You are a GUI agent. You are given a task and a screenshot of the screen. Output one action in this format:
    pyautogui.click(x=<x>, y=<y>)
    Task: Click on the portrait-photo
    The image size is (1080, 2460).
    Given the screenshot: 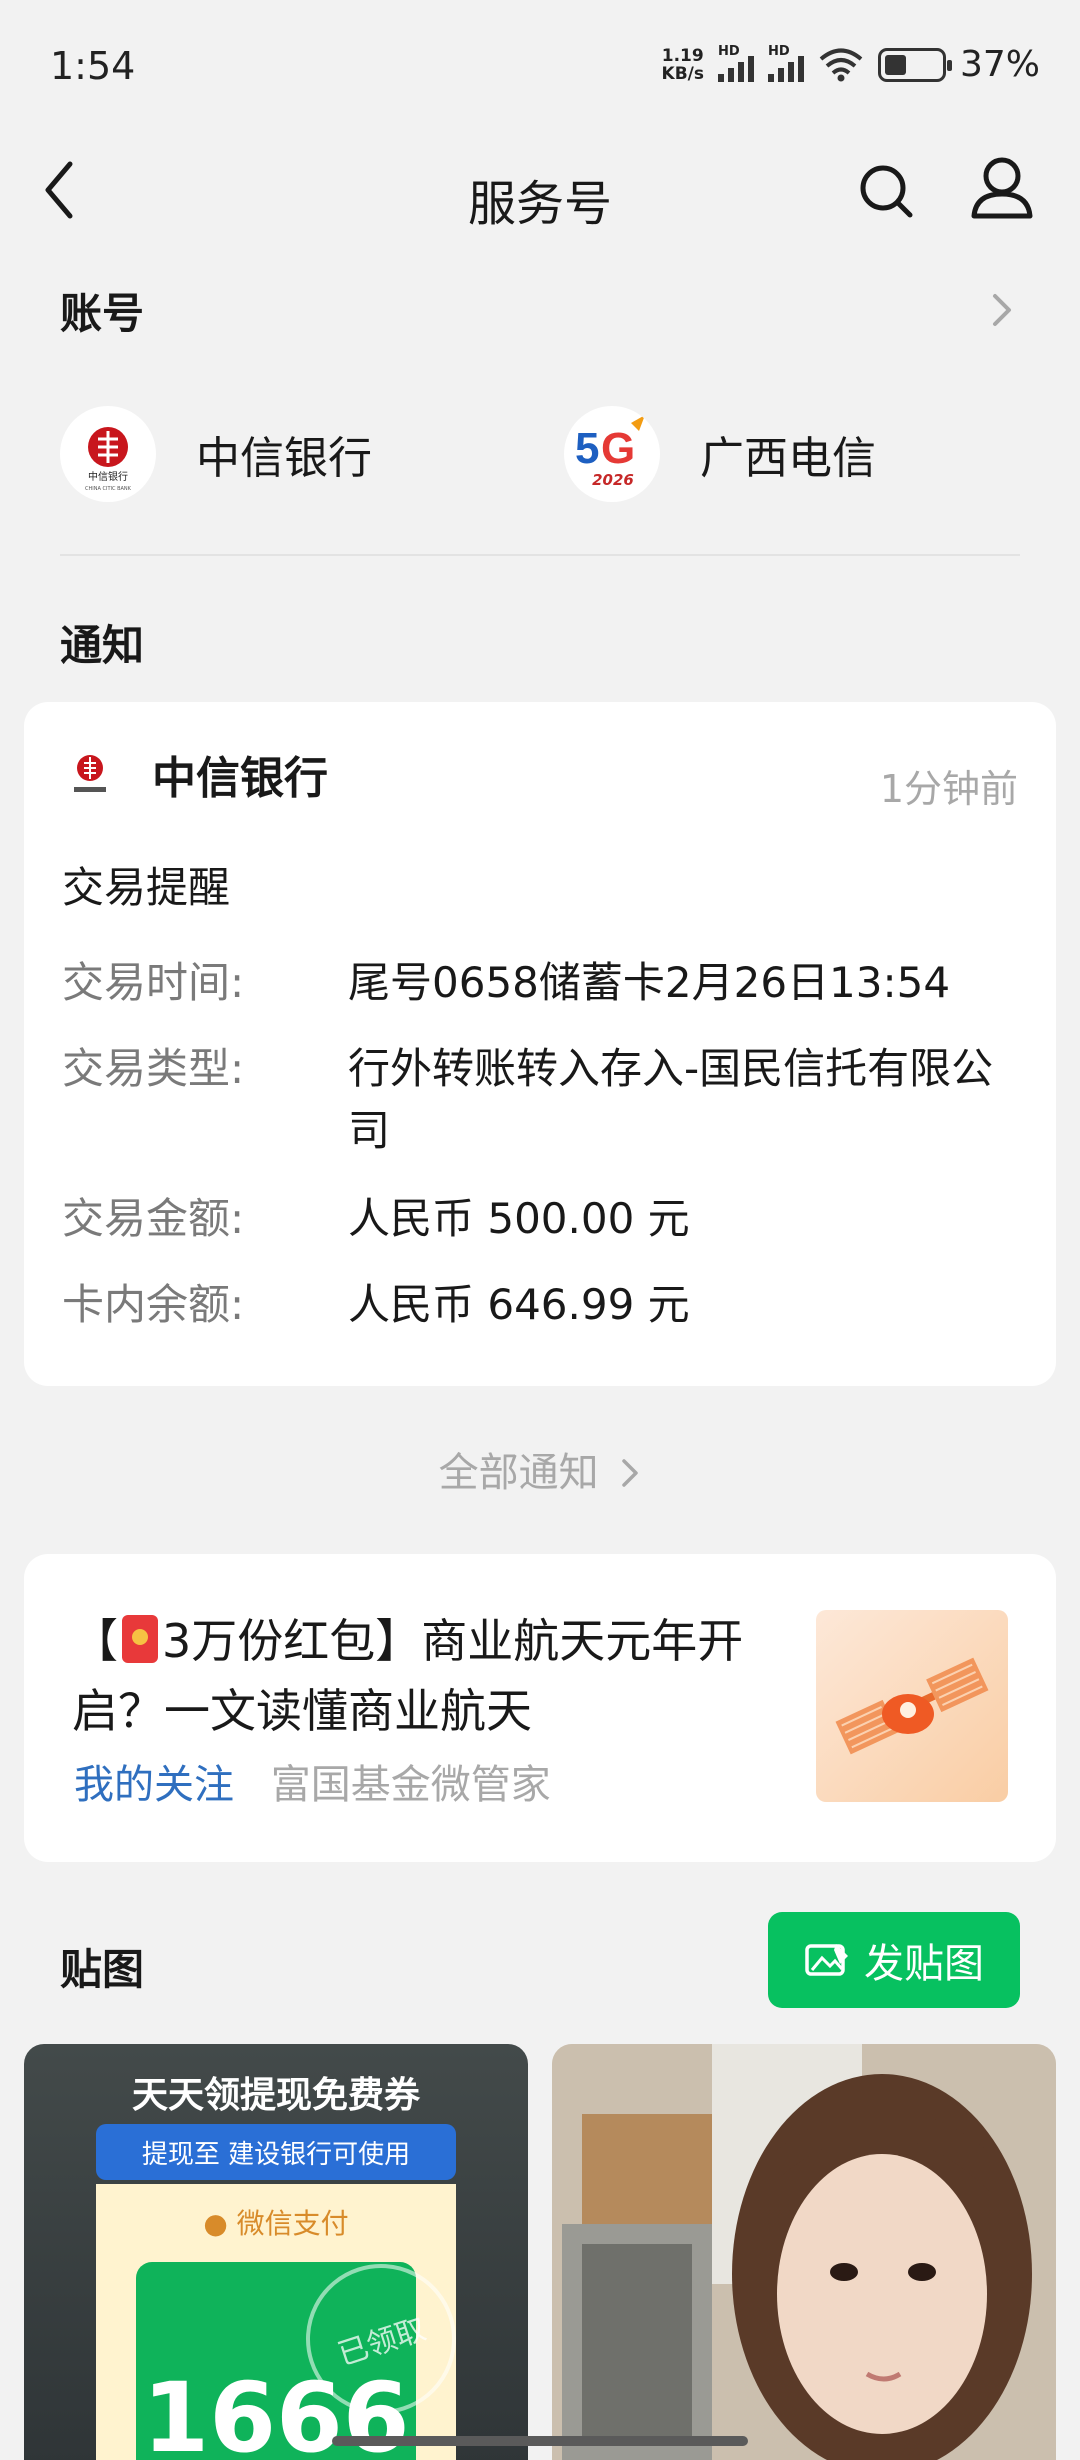 What is the action you would take?
    pyautogui.click(x=804, y=2252)
    